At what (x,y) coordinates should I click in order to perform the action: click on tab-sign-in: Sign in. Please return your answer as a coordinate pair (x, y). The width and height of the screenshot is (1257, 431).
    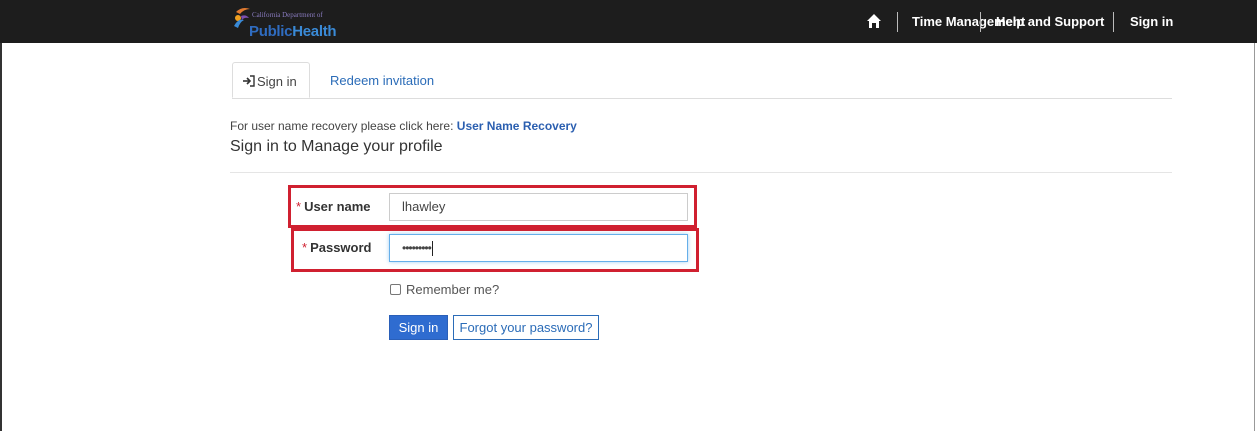
    Looking at the image, I should click on (271, 80).